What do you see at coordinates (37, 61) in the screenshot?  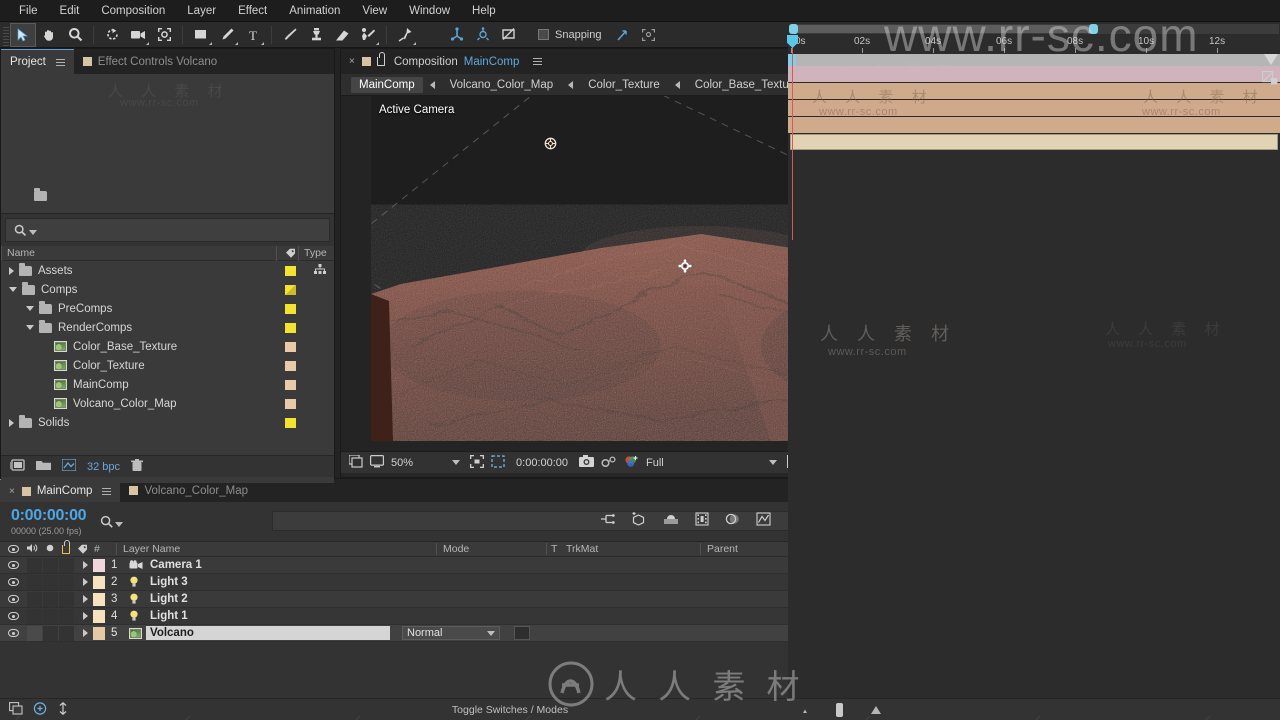 I see `tab-project: Project` at bounding box center [37, 61].